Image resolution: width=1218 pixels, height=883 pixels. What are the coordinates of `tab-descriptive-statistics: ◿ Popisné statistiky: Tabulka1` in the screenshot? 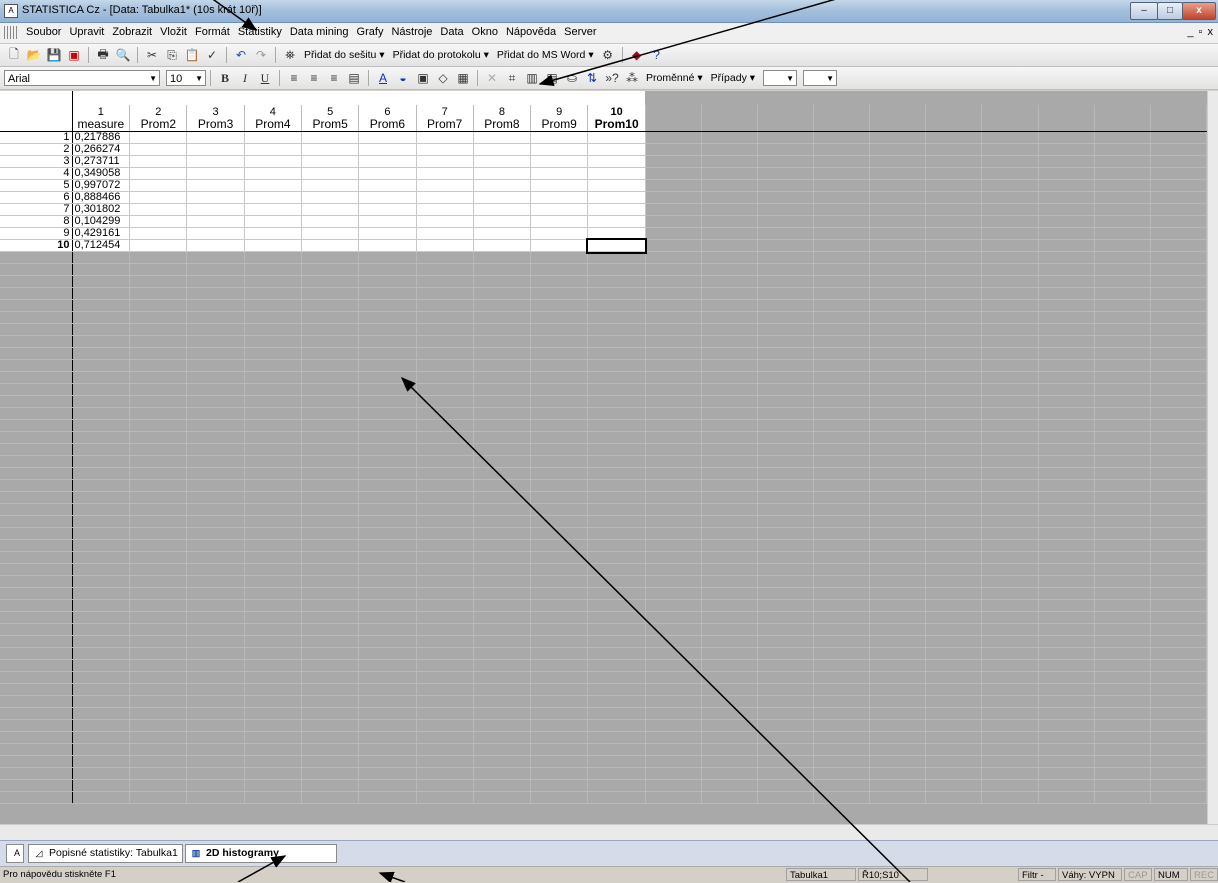 It's located at (105, 853).